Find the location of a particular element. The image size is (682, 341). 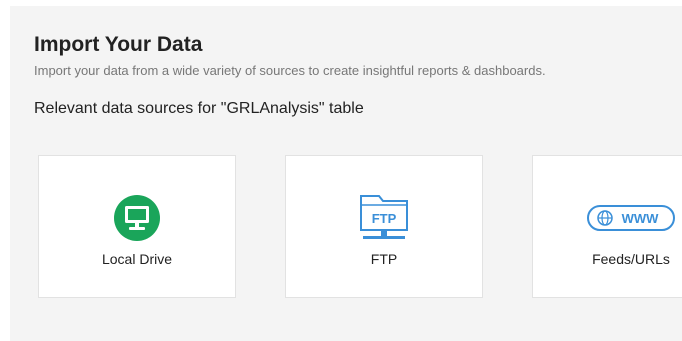

page-title: Import Your Data is located at coordinates (118, 44).